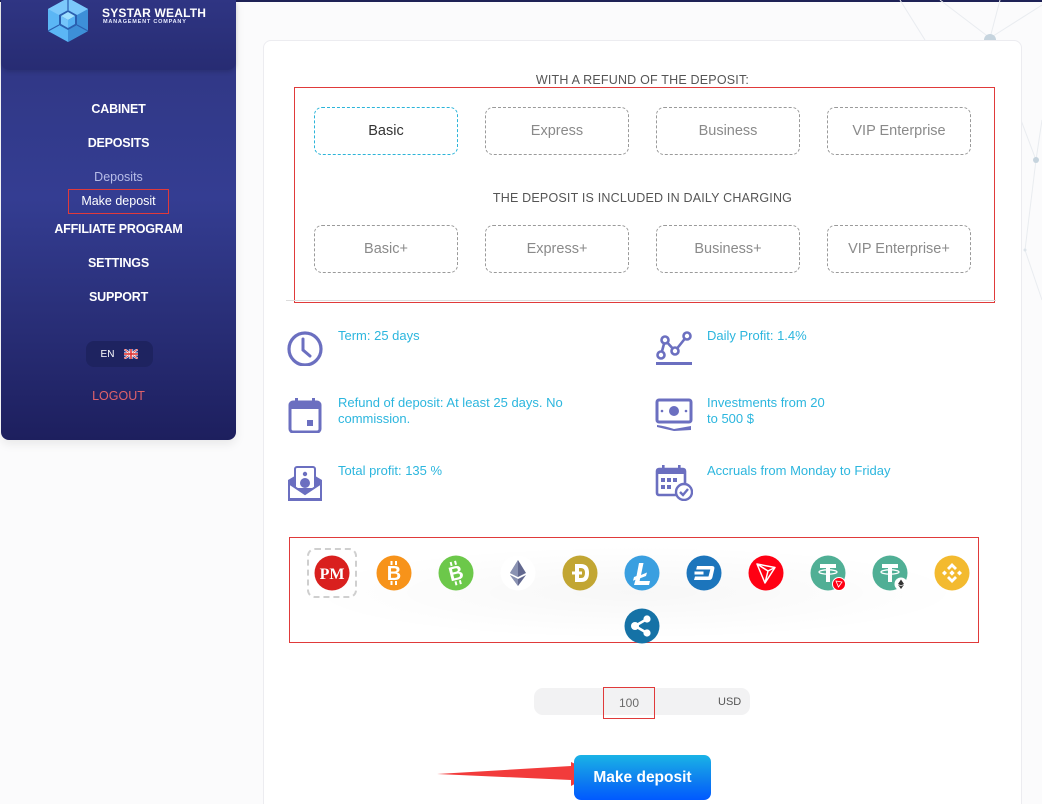  Describe the element at coordinates (390, 470) in the screenshot. I see `feature-total-profit-text: Total profit: 135 %` at that location.